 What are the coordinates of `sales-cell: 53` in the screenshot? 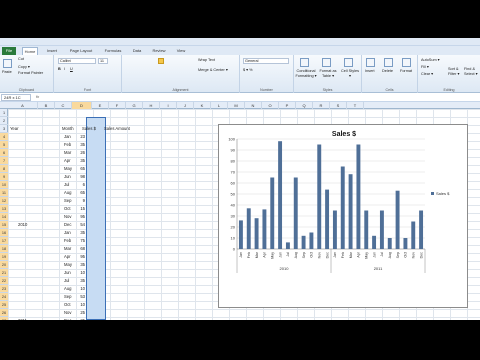 It's located at (78, 297).